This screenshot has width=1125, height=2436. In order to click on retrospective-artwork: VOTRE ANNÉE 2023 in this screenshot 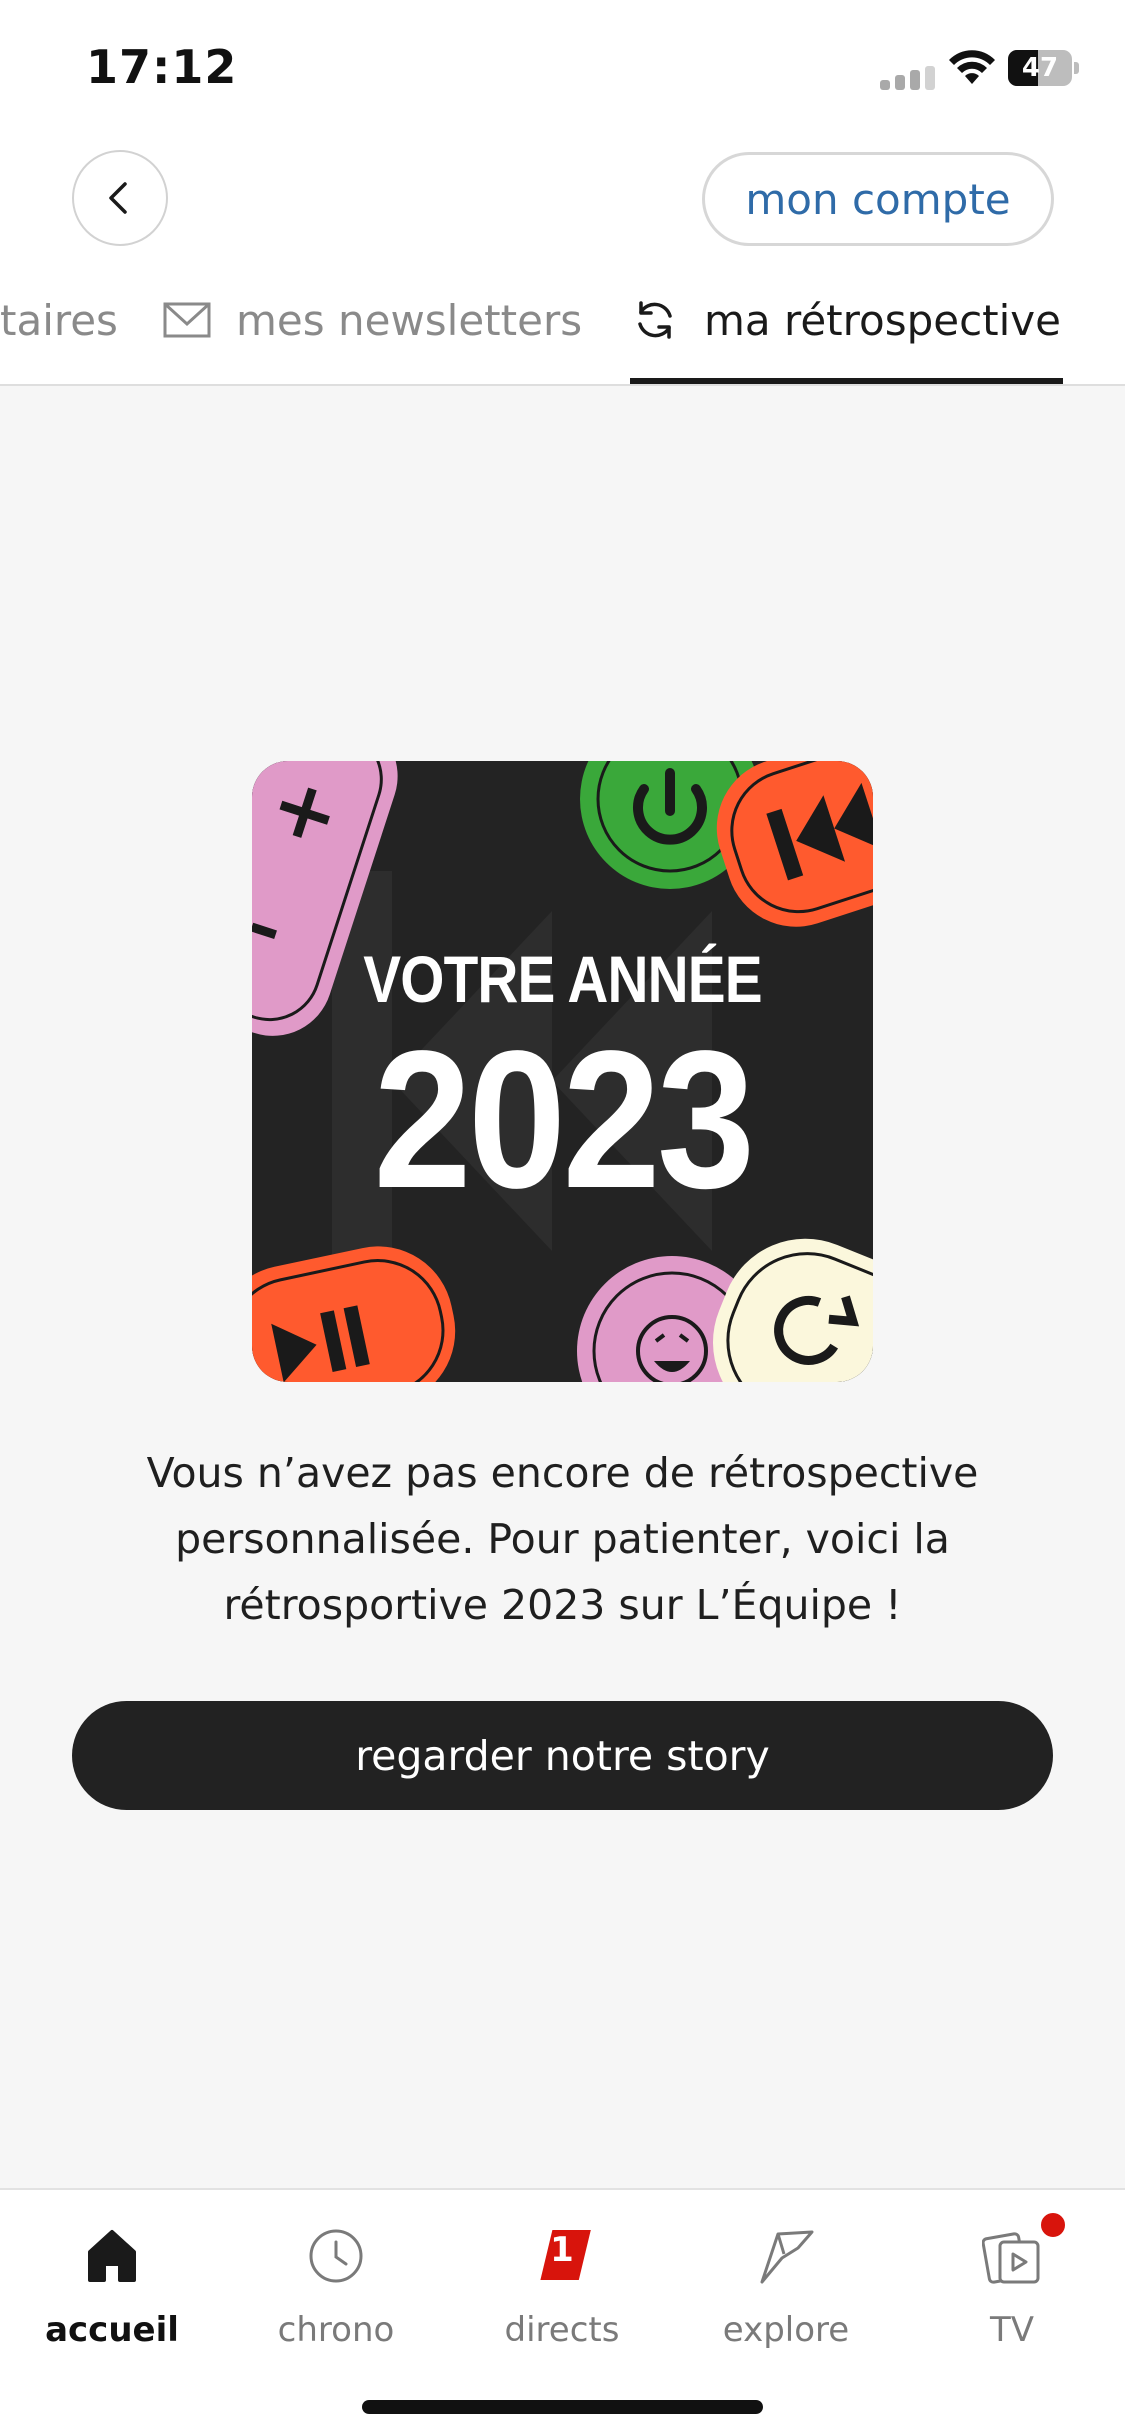, I will do `click(562, 1071)`.